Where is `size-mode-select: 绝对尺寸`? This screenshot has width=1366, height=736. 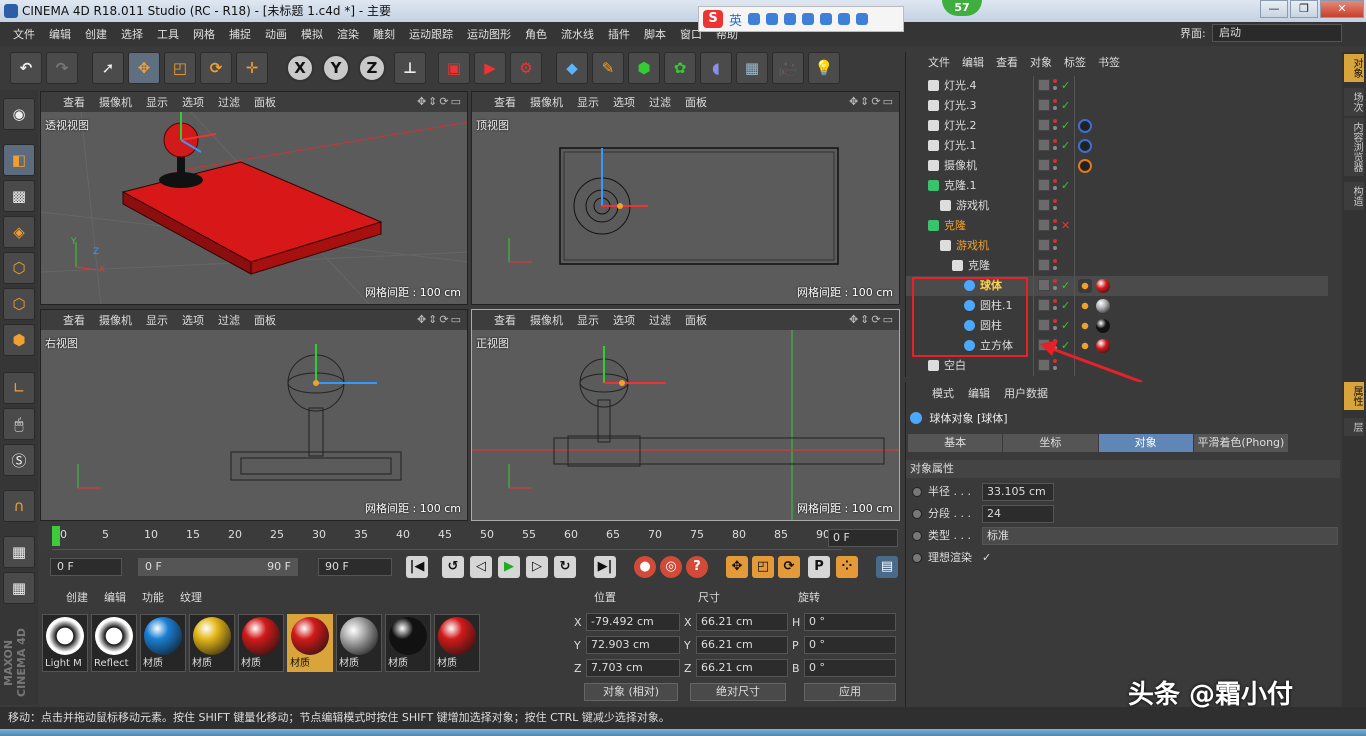
size-mode-select: 绝对尺寸 is located at coordinates (738, 692).